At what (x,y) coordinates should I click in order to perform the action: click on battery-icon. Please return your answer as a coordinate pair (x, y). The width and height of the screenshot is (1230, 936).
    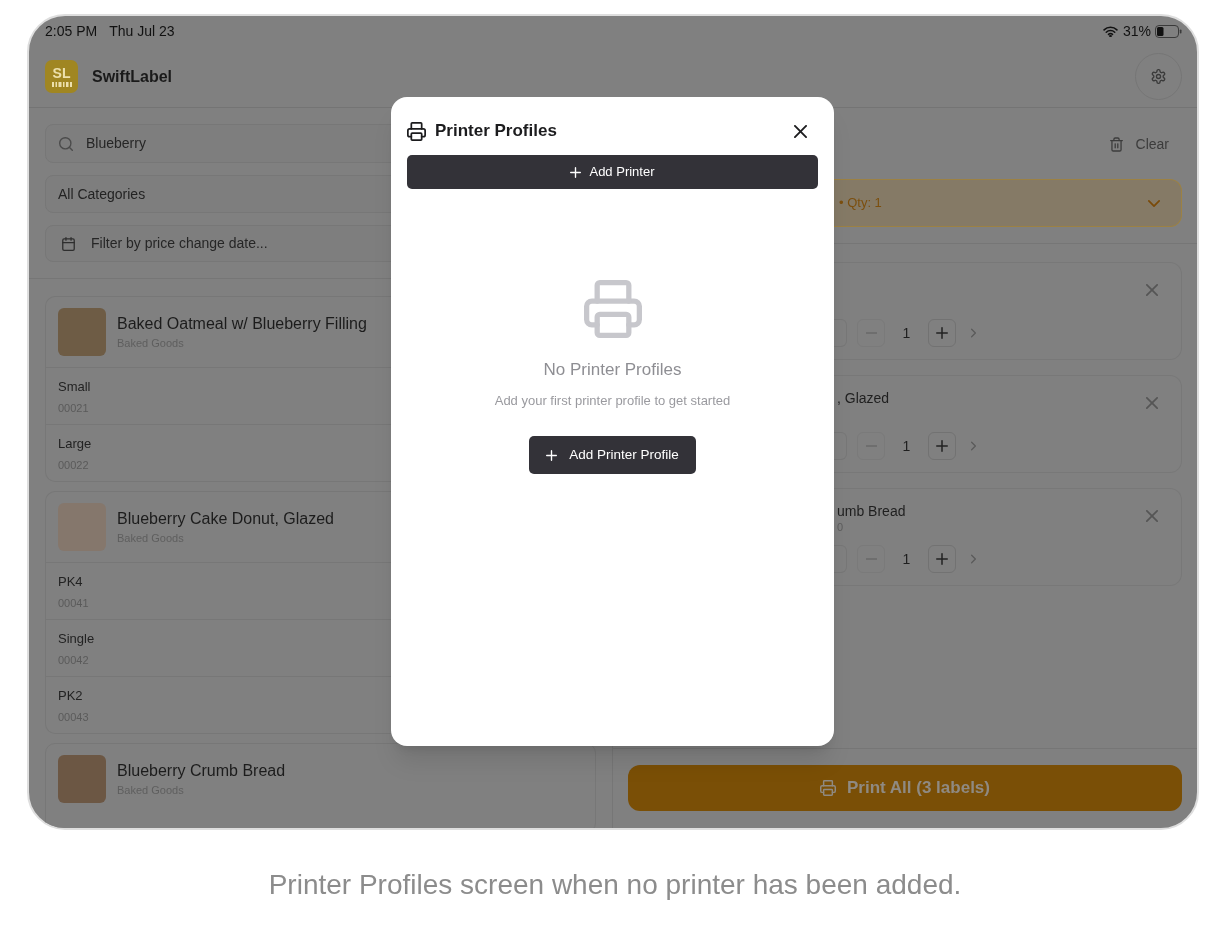
    Looking at the image, I should click on (1168, 31).